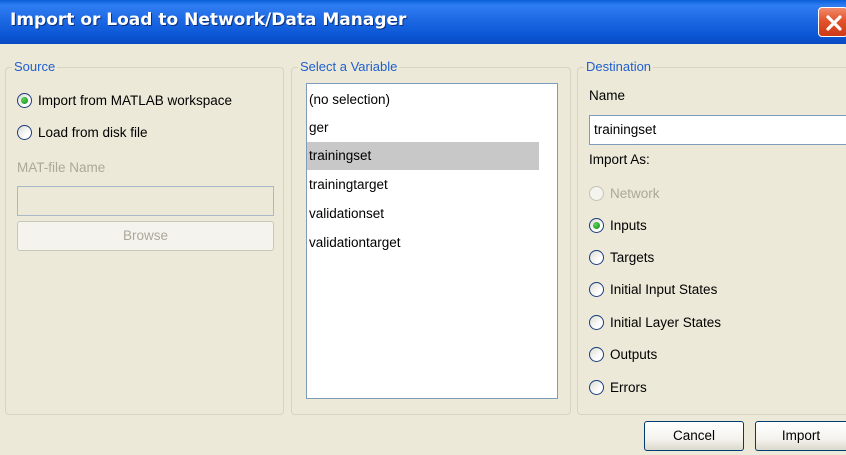 The height and width of the screenshot is (455, 846). I want to click on variable-group-title: Select a Variable, so click(349, 66).